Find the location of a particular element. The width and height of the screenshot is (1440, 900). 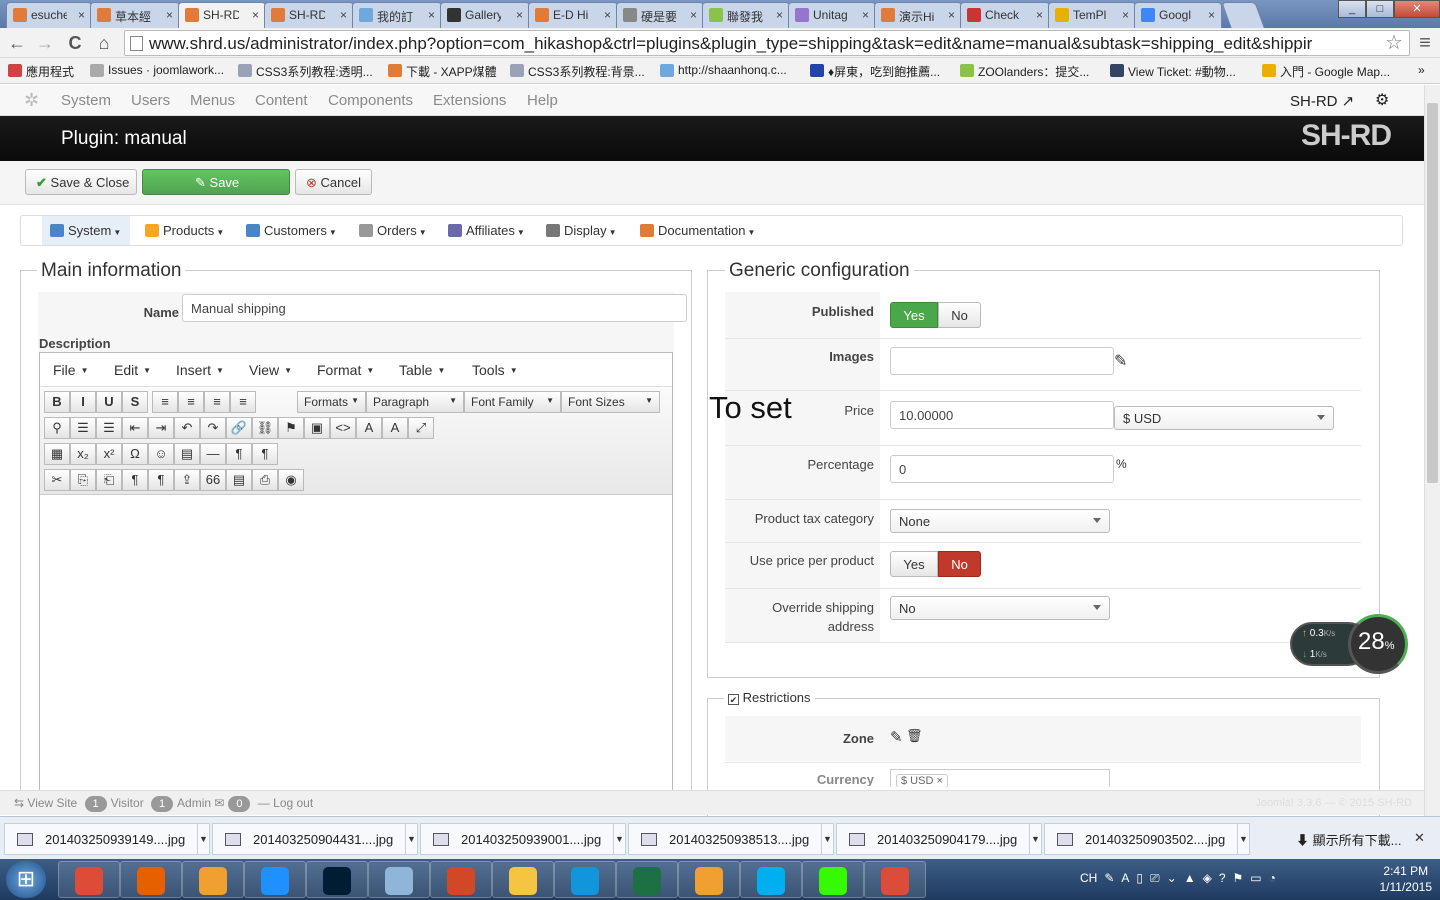

browser-tab: 硬是要 × is located at coordinates (660, 15).